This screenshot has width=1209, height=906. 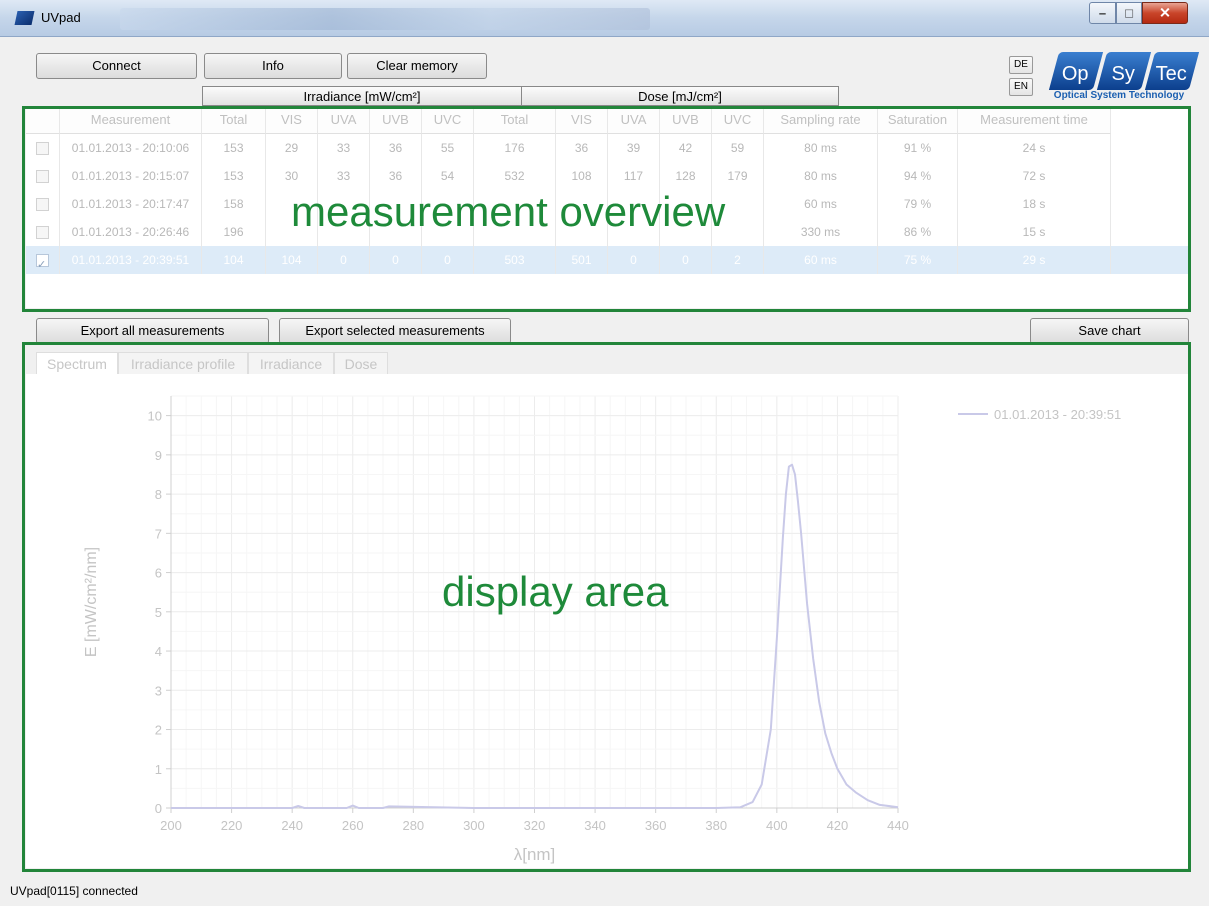 I want to click on save-chart-button: Save chart, so click(x=1109, y=331).